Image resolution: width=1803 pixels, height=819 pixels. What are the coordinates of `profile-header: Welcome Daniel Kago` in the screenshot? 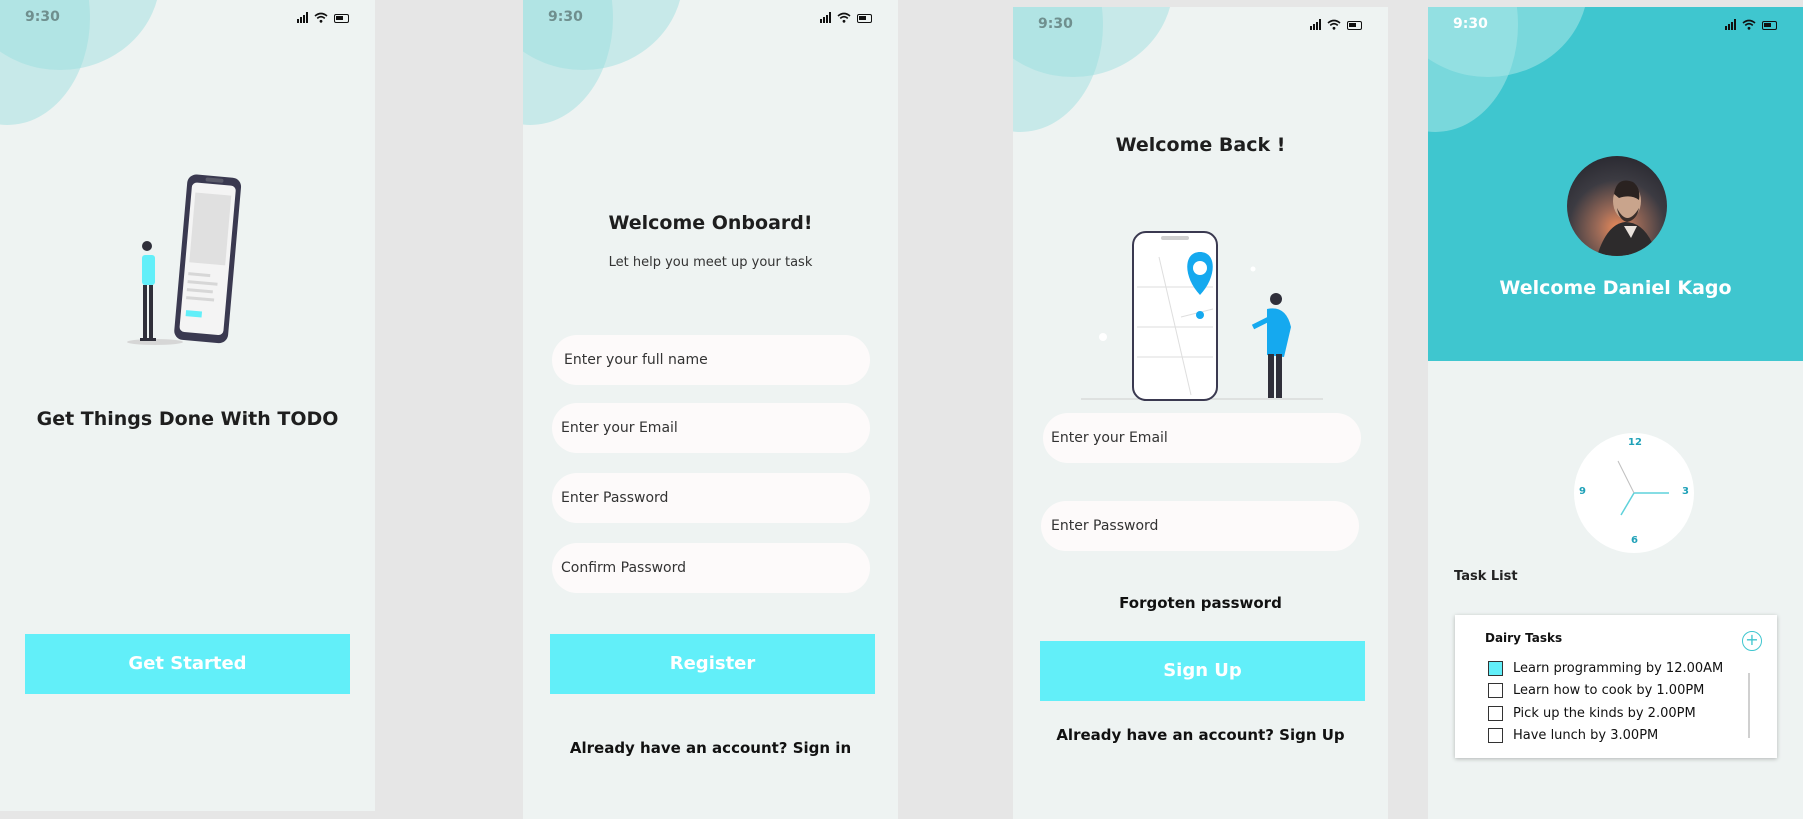 It's located at (1615, 184).